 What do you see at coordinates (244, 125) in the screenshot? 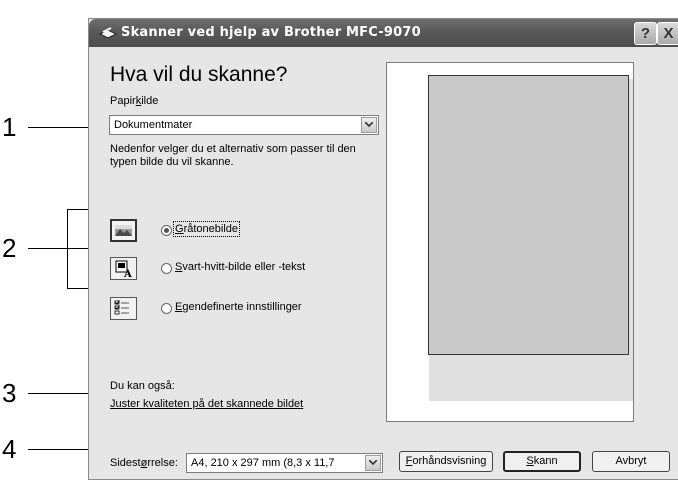
I see `paper-source-select: Dokumentmater` at bounding box center [244, 125].